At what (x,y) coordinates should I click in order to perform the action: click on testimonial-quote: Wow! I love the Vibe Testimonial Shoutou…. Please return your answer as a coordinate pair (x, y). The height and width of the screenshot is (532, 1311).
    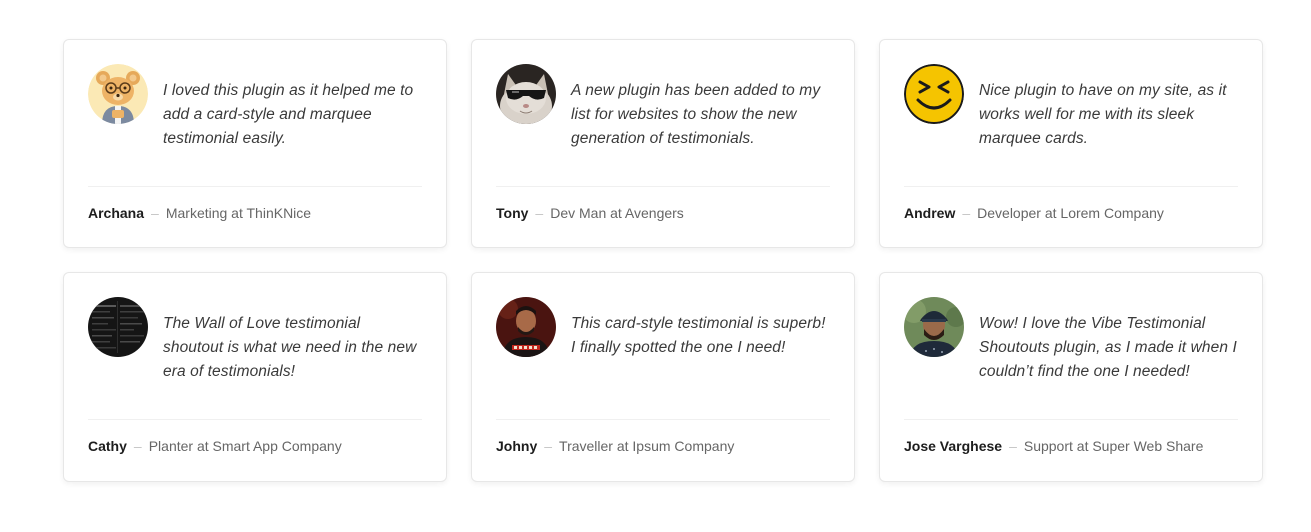
    Looking at the image, I should click on (1108, 347).